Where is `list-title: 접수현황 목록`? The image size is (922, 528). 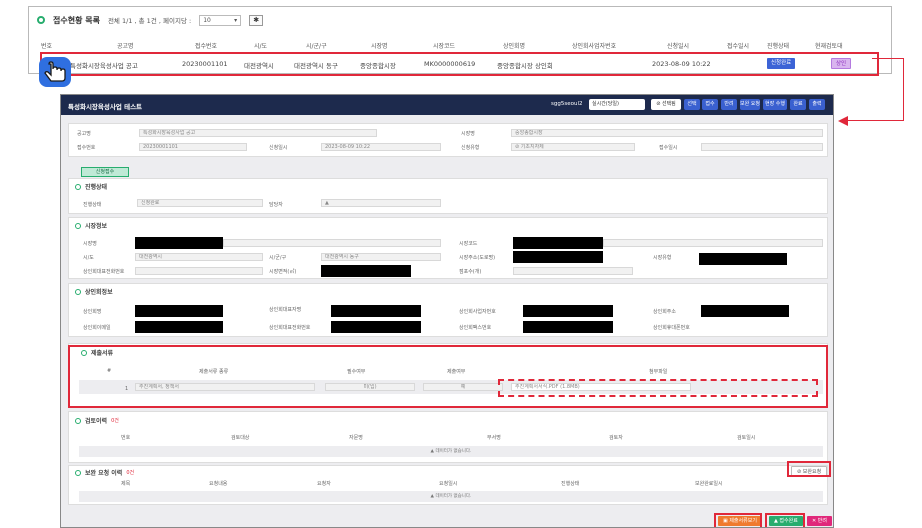
list-title: 접수현황 목록 is located at coordinates (76, 20).